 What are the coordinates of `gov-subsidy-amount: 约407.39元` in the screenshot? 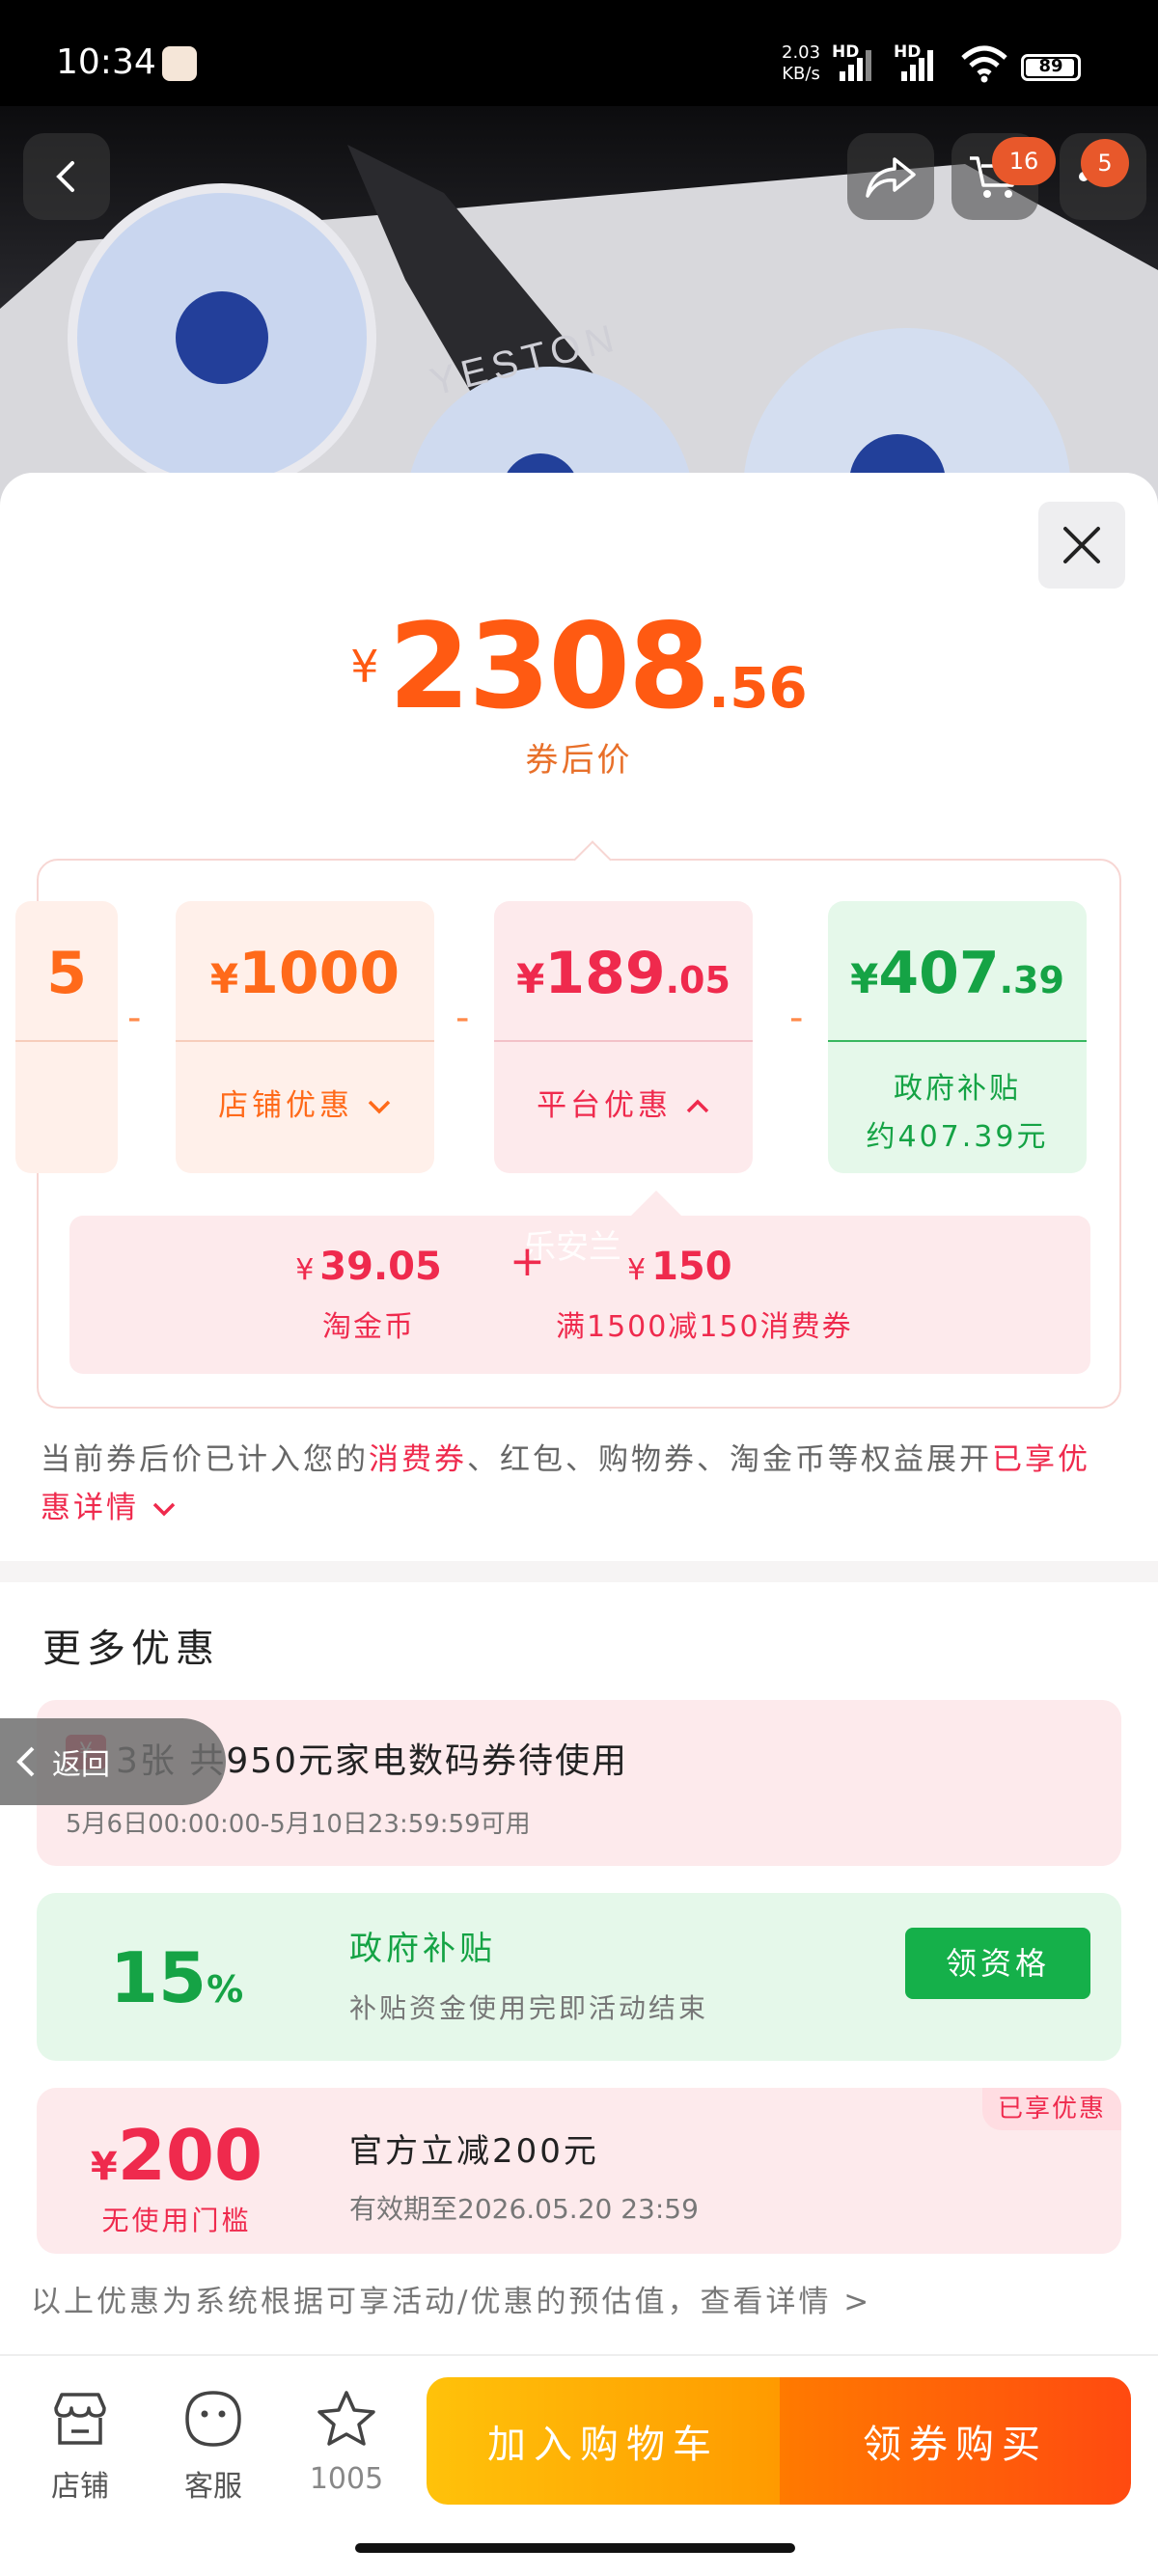 It's located at (957, 1137).